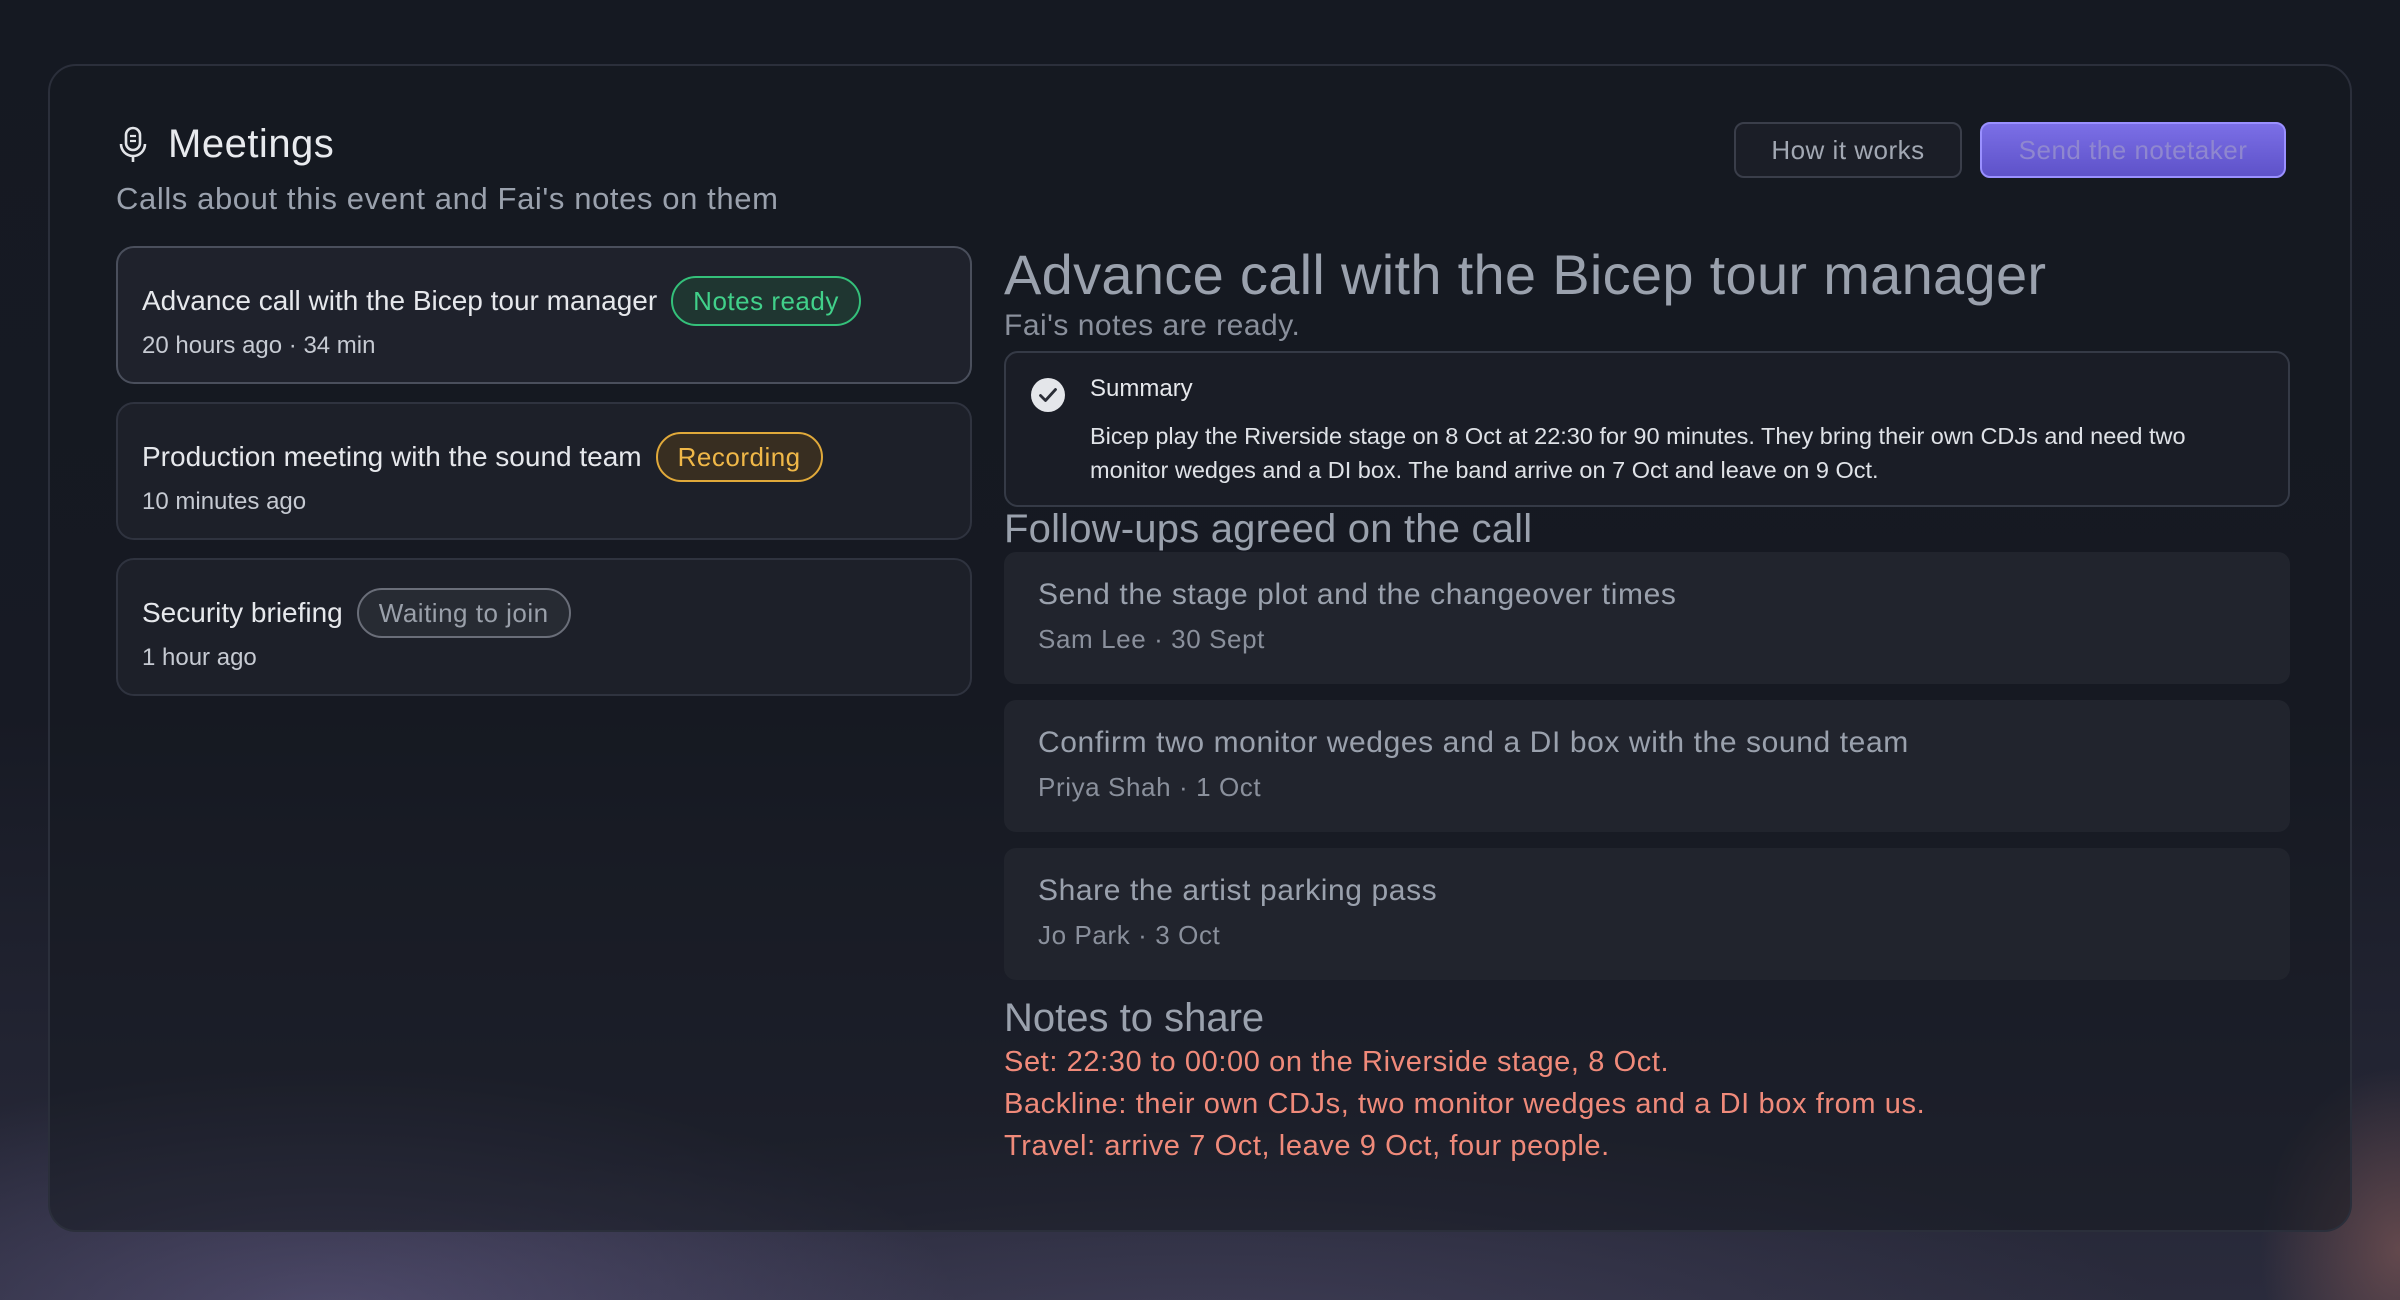 The width and height of the screenshot is (2400, 1300). Describe the element at coordinates (2133, 150) in the screenshot. I see `send-notetaker-button: Send the notetaker` at that location.